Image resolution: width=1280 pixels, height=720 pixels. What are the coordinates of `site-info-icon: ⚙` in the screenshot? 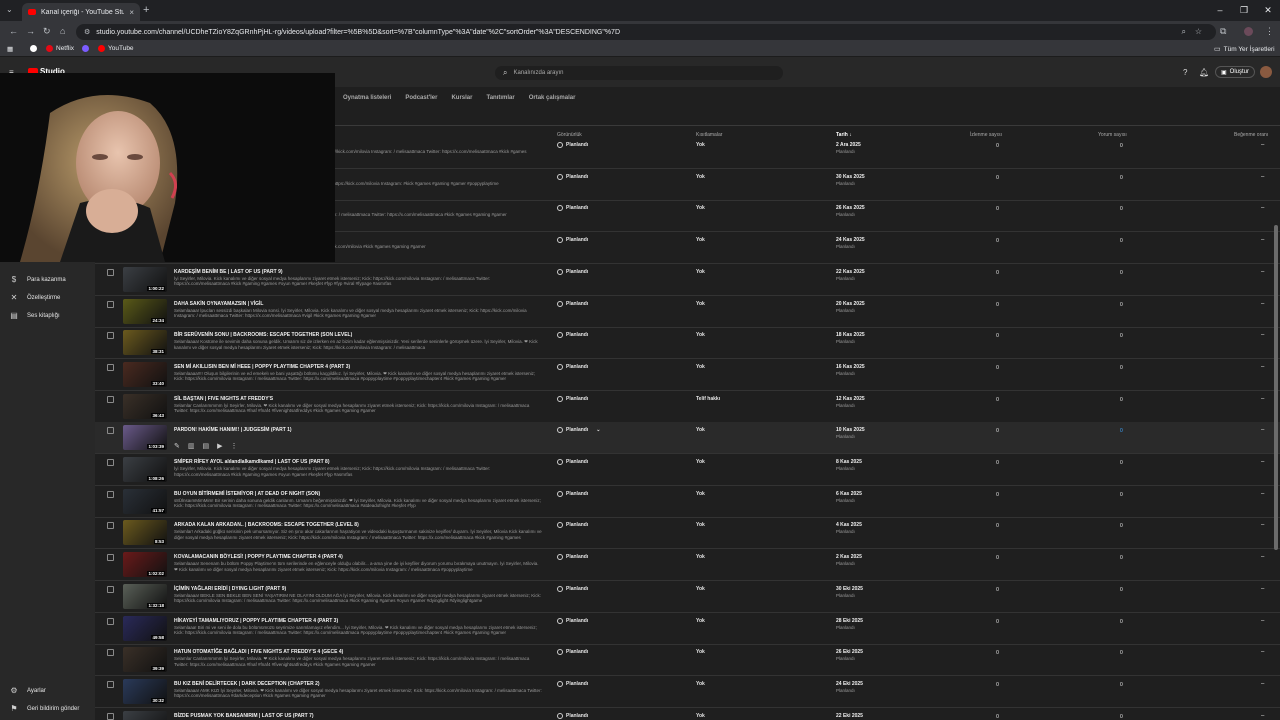 It's located at (87, 32).